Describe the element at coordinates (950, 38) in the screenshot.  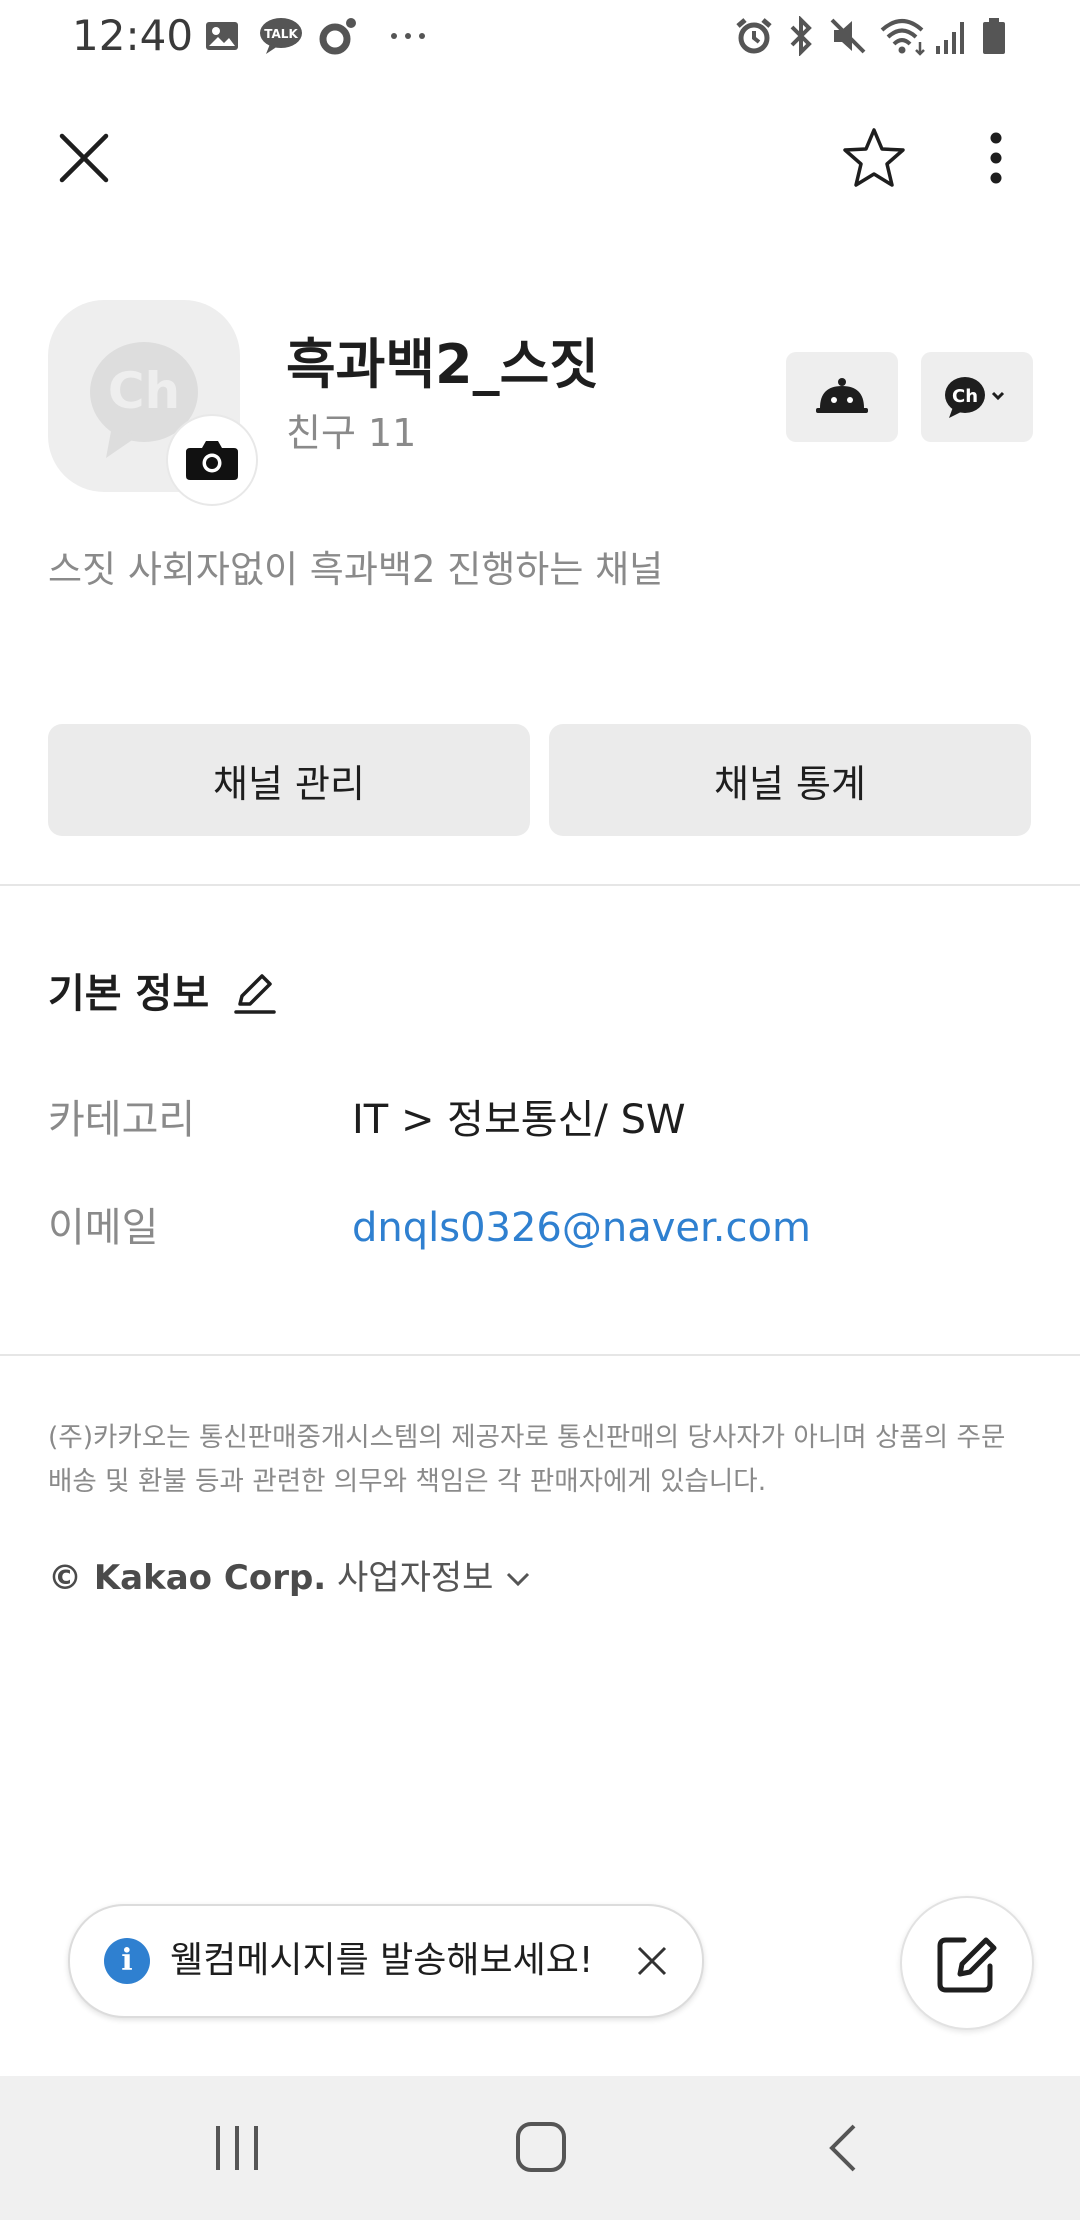
I see `signal-icon` at that location.